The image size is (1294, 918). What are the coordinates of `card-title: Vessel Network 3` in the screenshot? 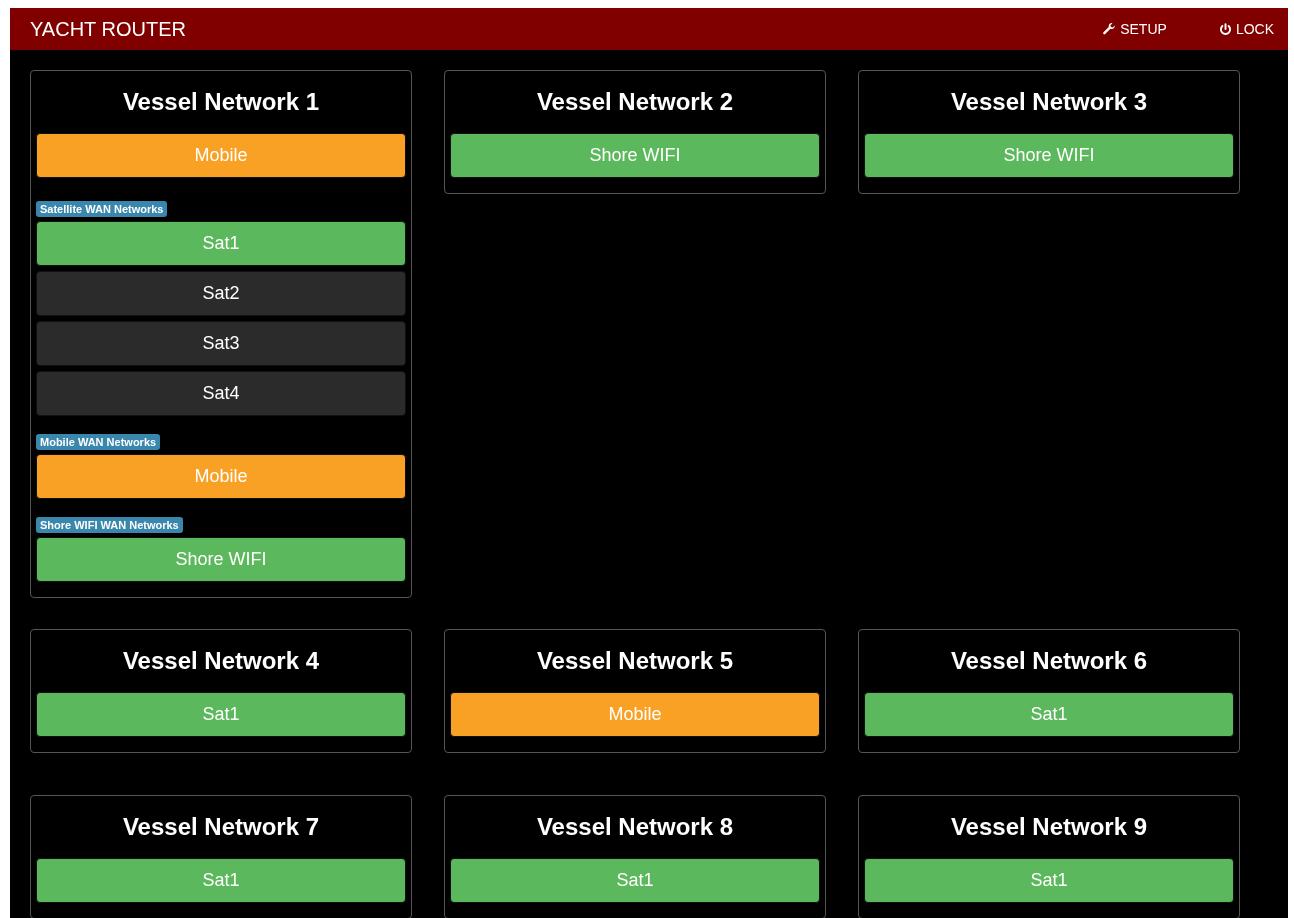 It's located at (1049, 102).